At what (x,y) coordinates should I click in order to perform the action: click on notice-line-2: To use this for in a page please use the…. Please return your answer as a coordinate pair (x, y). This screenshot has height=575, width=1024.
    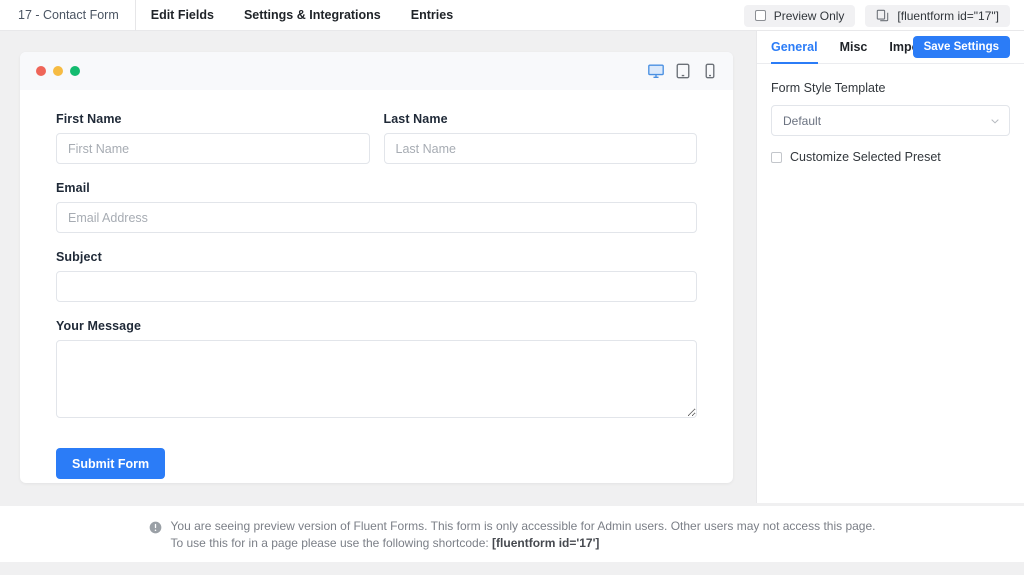
    Looking at the image, I should click on (523, 543).